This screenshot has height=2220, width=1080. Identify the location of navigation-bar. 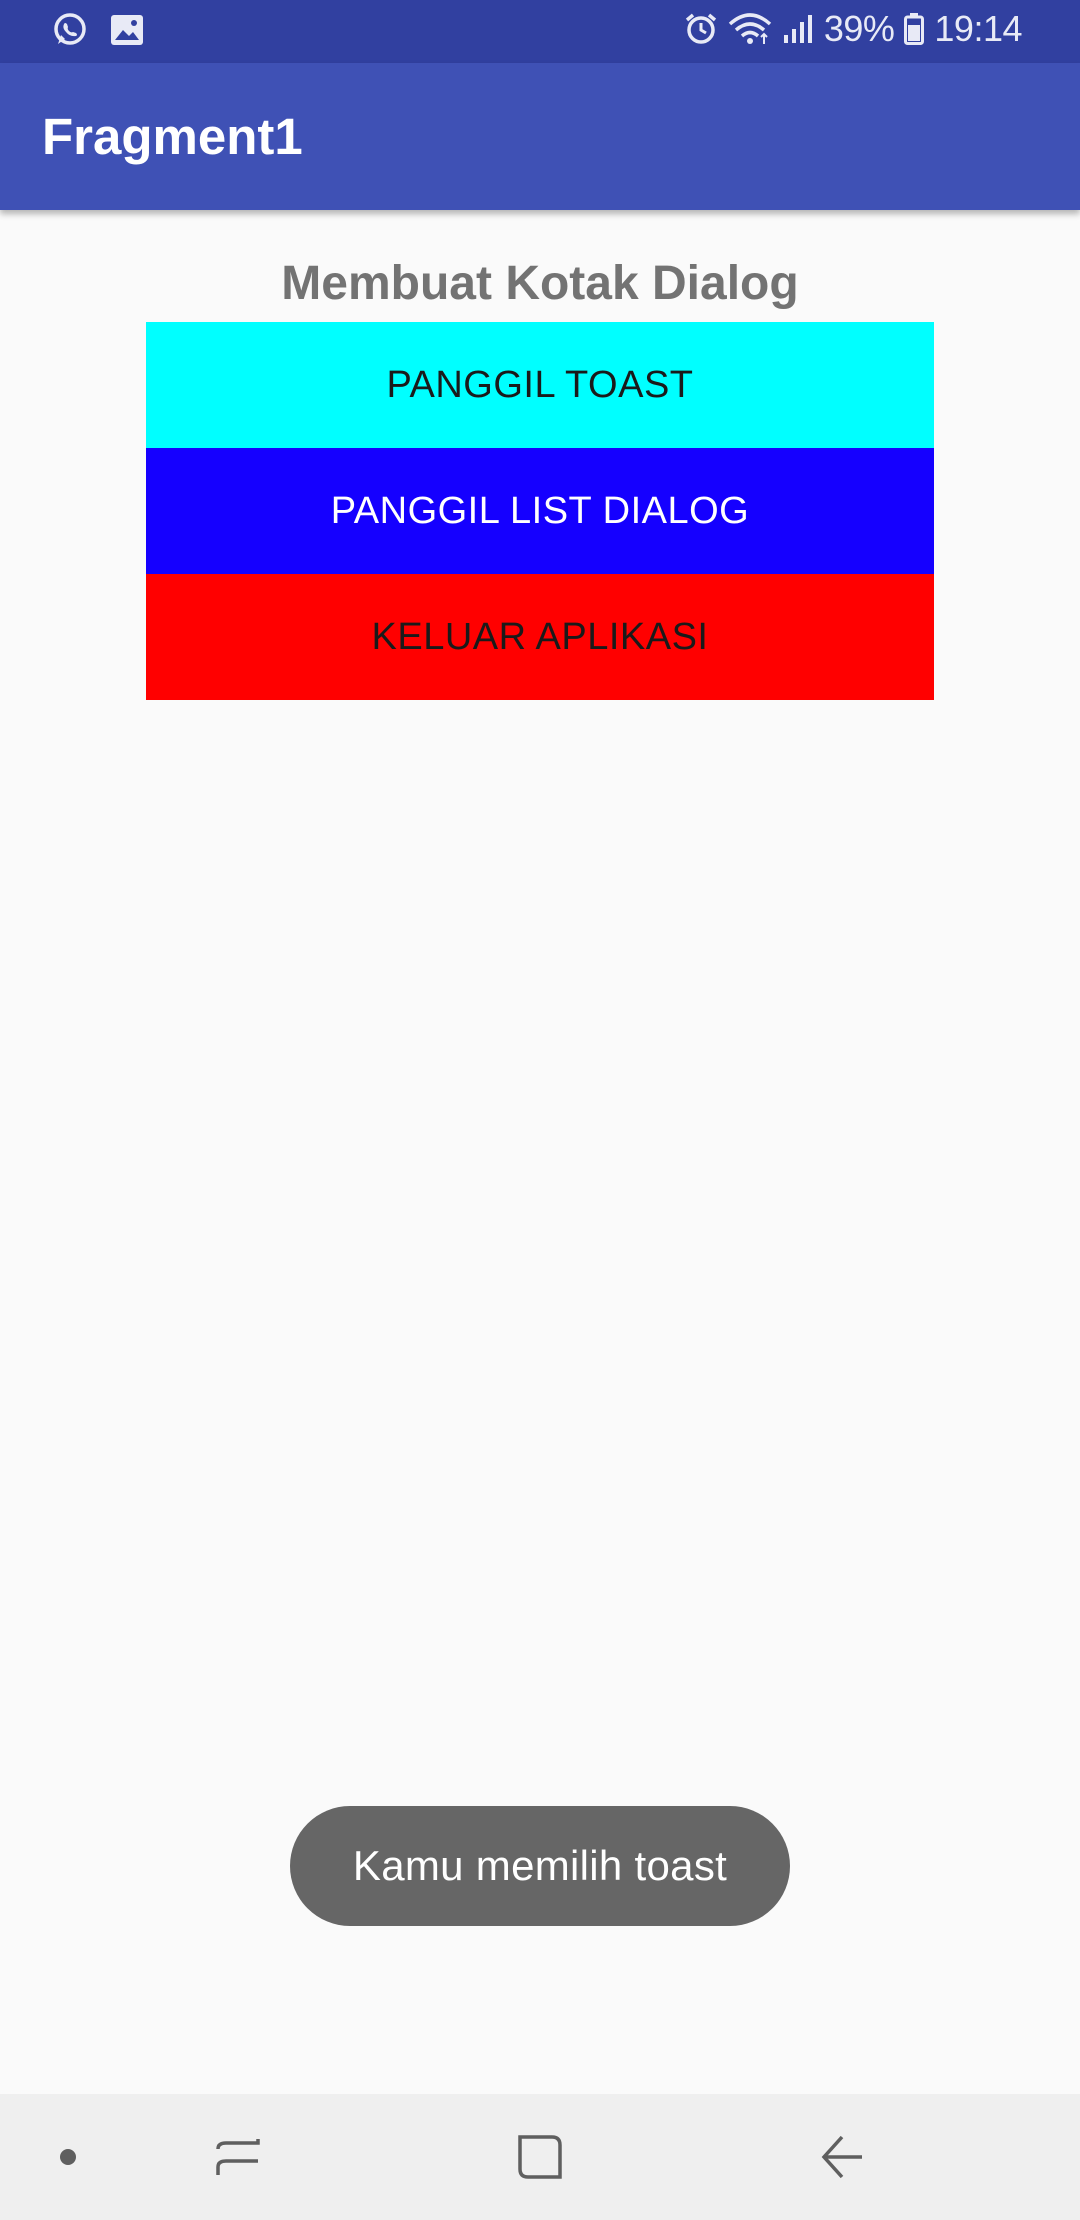
(540, 2157).